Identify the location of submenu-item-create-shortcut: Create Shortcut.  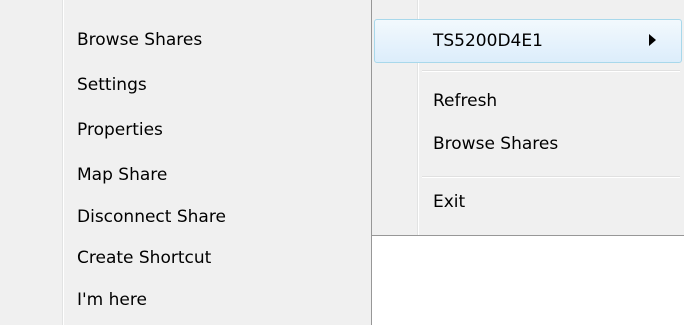
(144, 258).